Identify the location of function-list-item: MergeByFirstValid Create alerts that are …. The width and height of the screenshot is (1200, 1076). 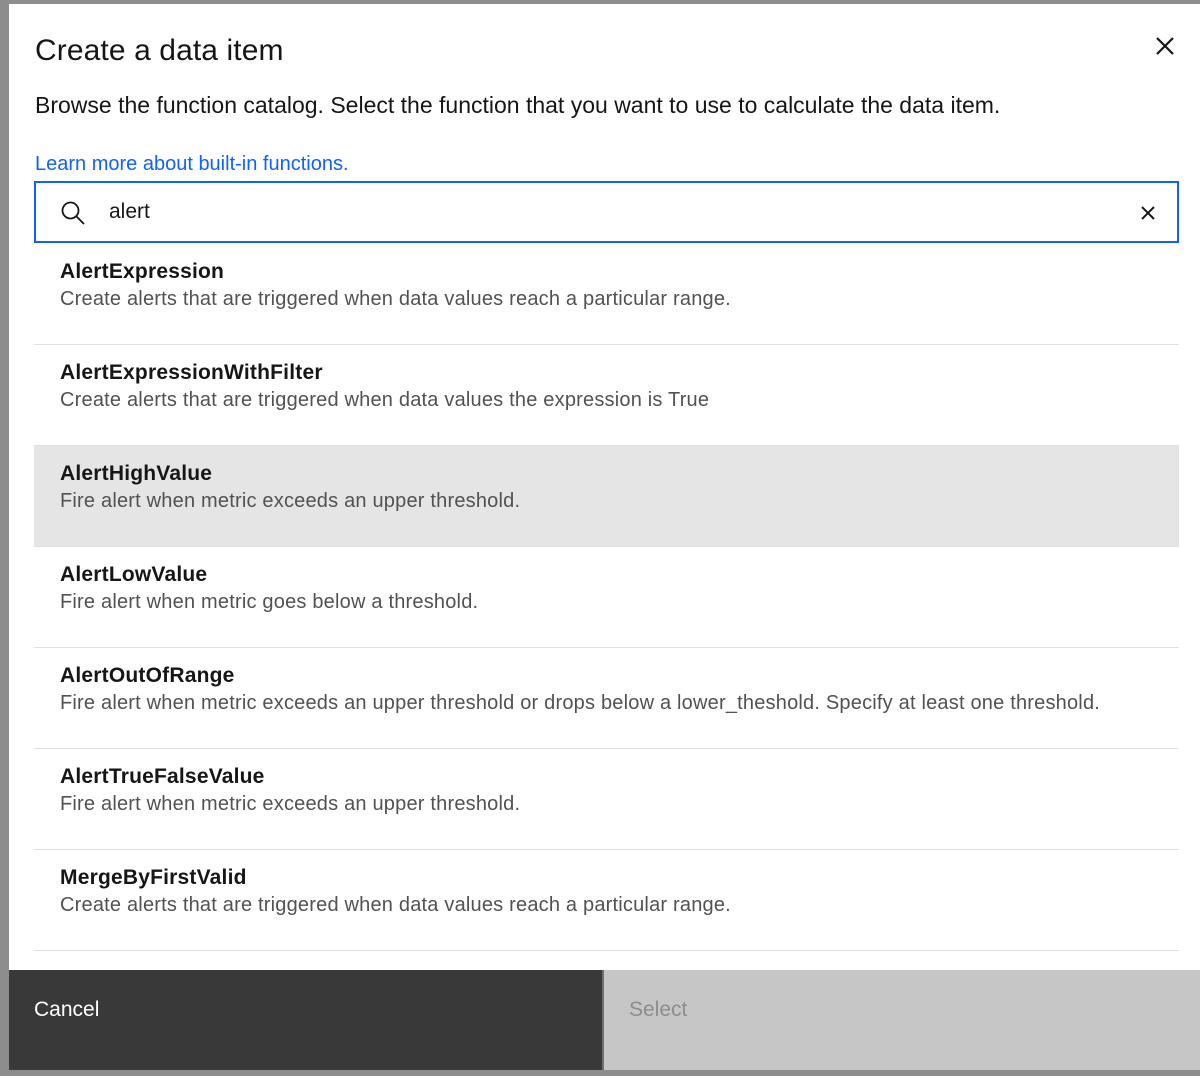
(606, 900).